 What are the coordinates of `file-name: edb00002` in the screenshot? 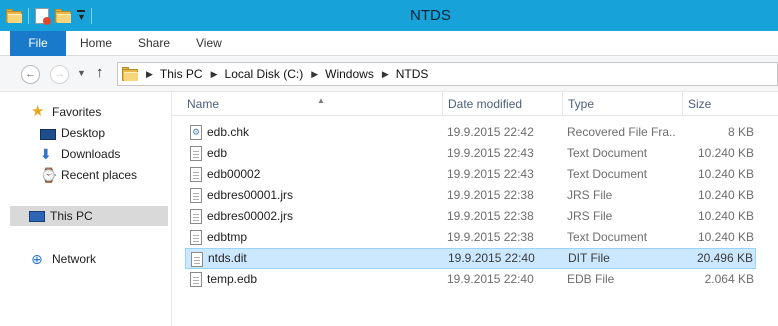 It's located at (234, 174).